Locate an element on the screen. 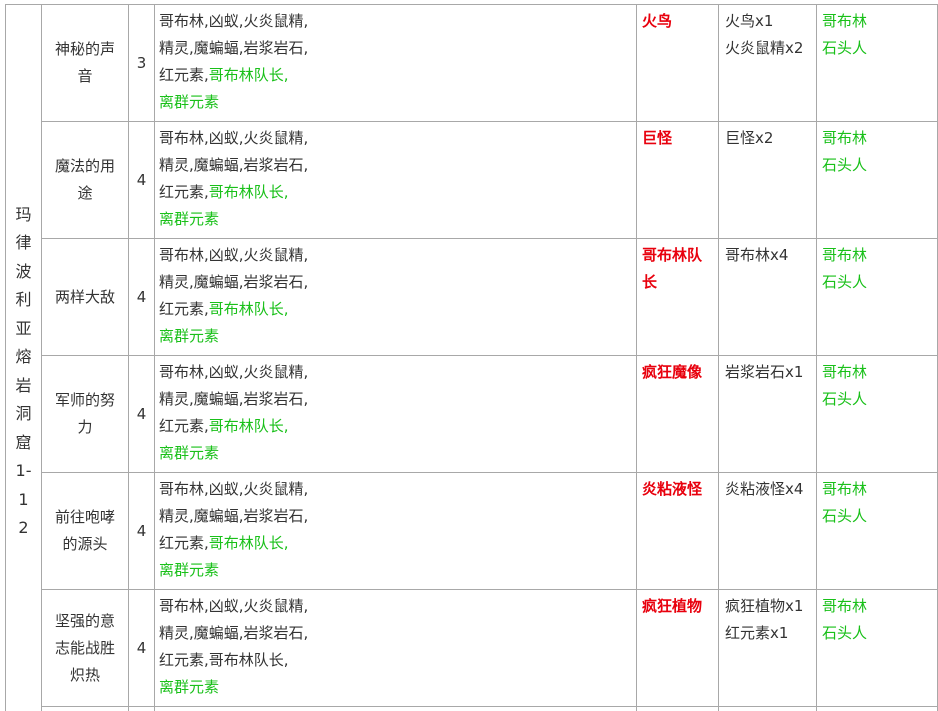 Image resolution: width=938 pixels, height=711 pixels. quest-name-cell: 军师的努力 is located at coordinates (85, 414).